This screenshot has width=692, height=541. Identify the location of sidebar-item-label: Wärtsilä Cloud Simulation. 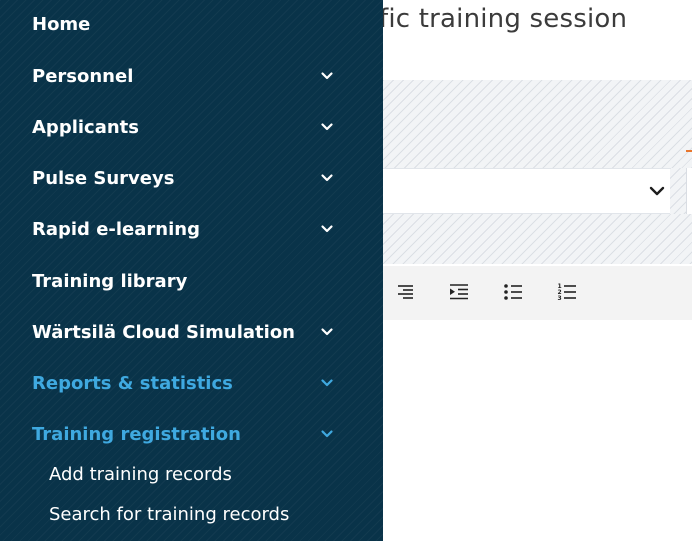
(163, 332).